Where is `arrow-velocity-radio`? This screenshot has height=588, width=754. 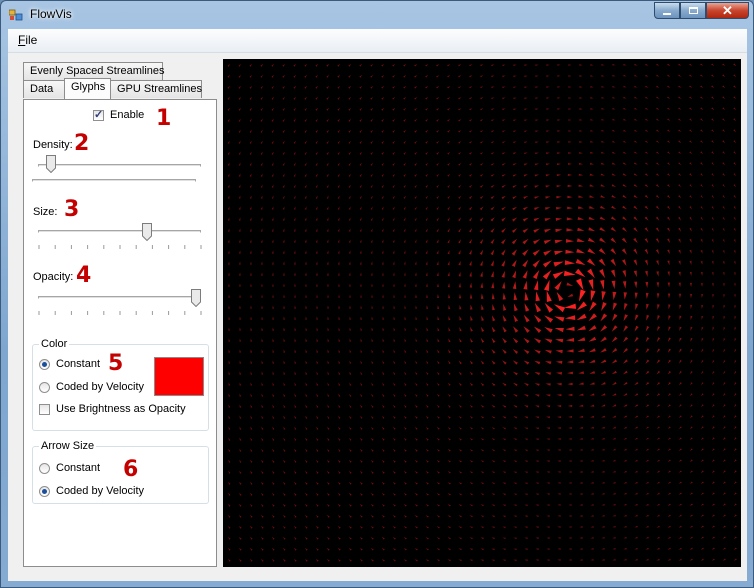
arrow-velocity-radio is located at coordinates (44, 491).